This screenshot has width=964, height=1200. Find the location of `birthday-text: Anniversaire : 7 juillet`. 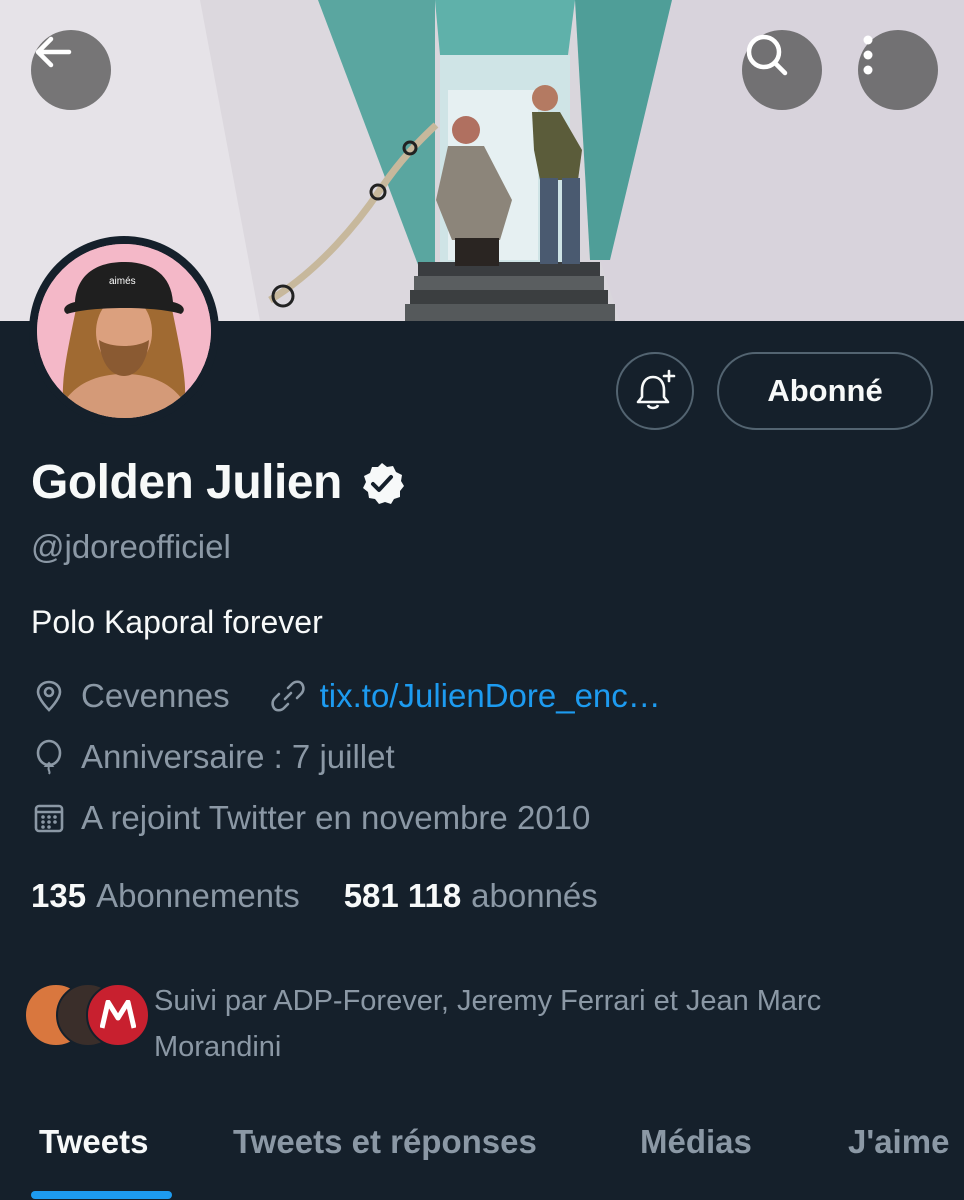

birthday-text: Anniversaire : 7 juillet is located at coordinates (238, 756).